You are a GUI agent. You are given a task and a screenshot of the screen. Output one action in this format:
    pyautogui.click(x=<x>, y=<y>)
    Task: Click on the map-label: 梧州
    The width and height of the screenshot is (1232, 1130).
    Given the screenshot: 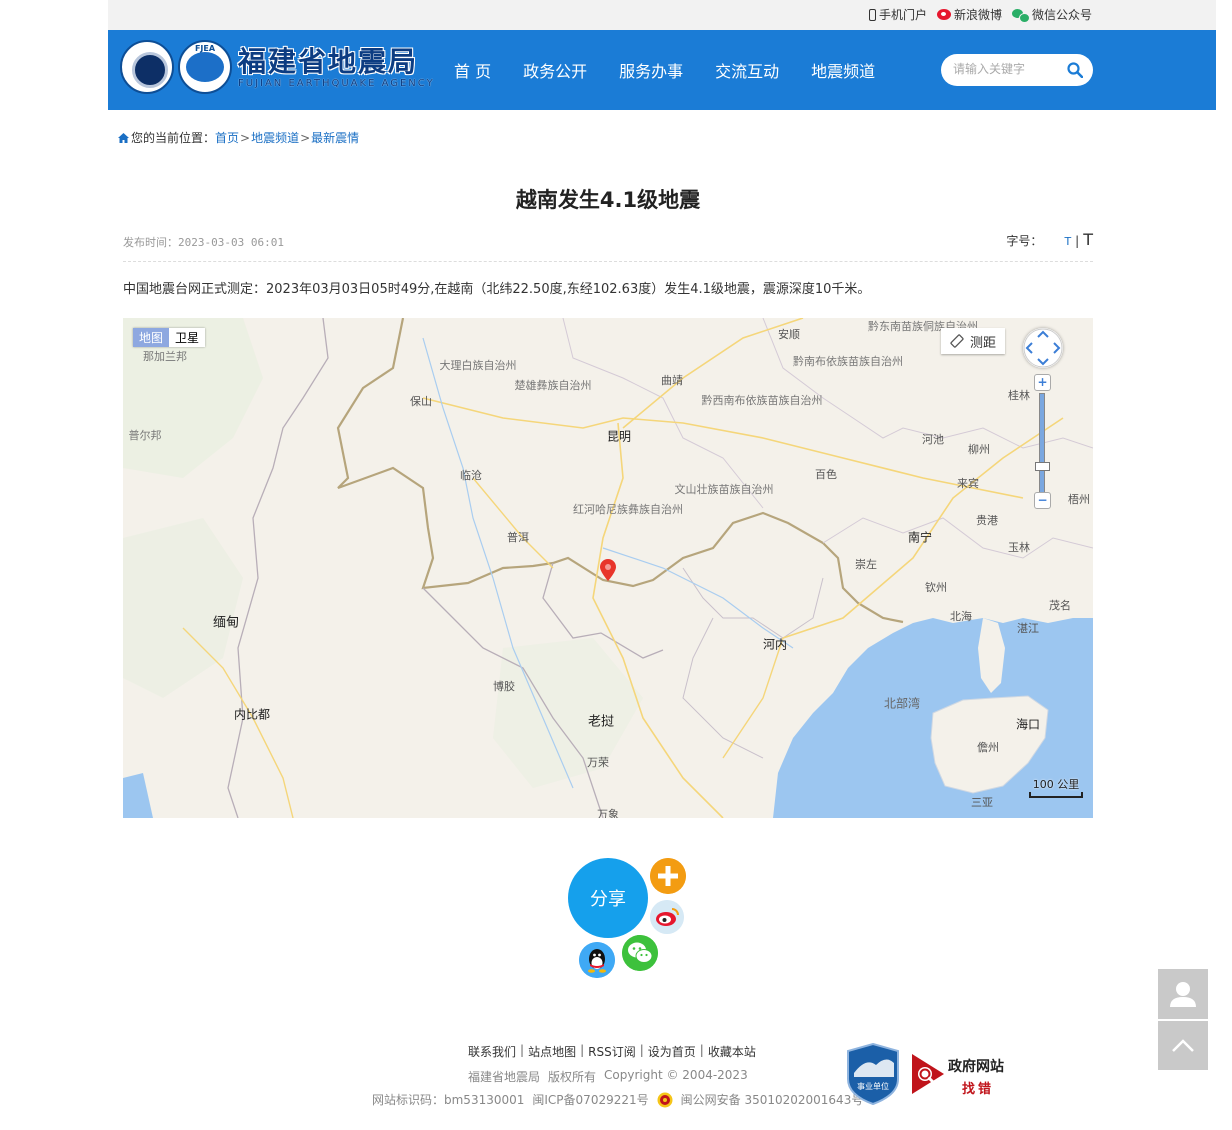 What is the action you would take?
    pyautogui.click(x=1079, y=499)
    